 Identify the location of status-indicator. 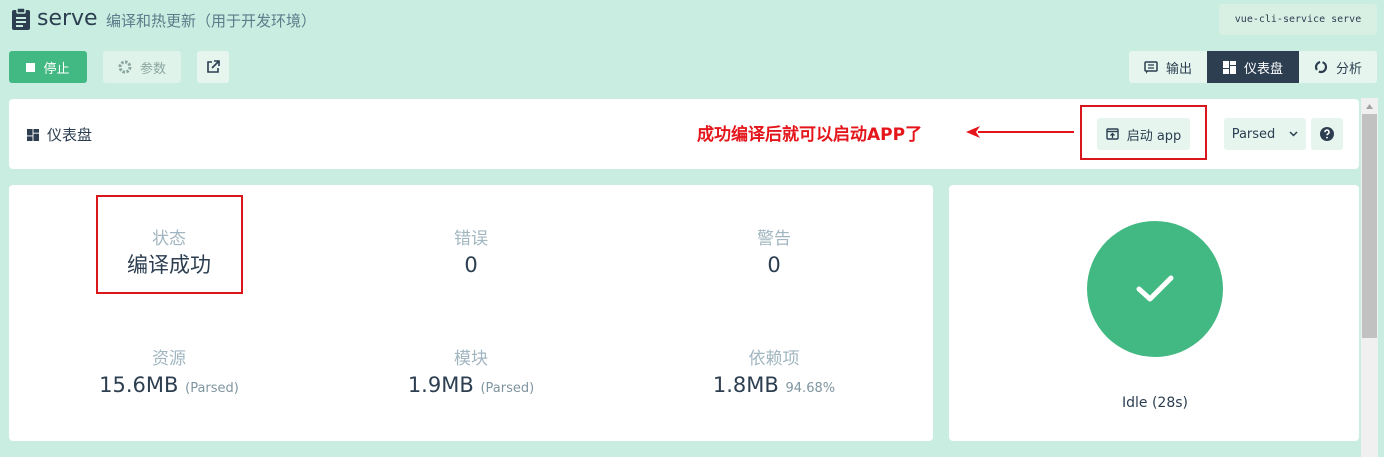
(1155, 289).